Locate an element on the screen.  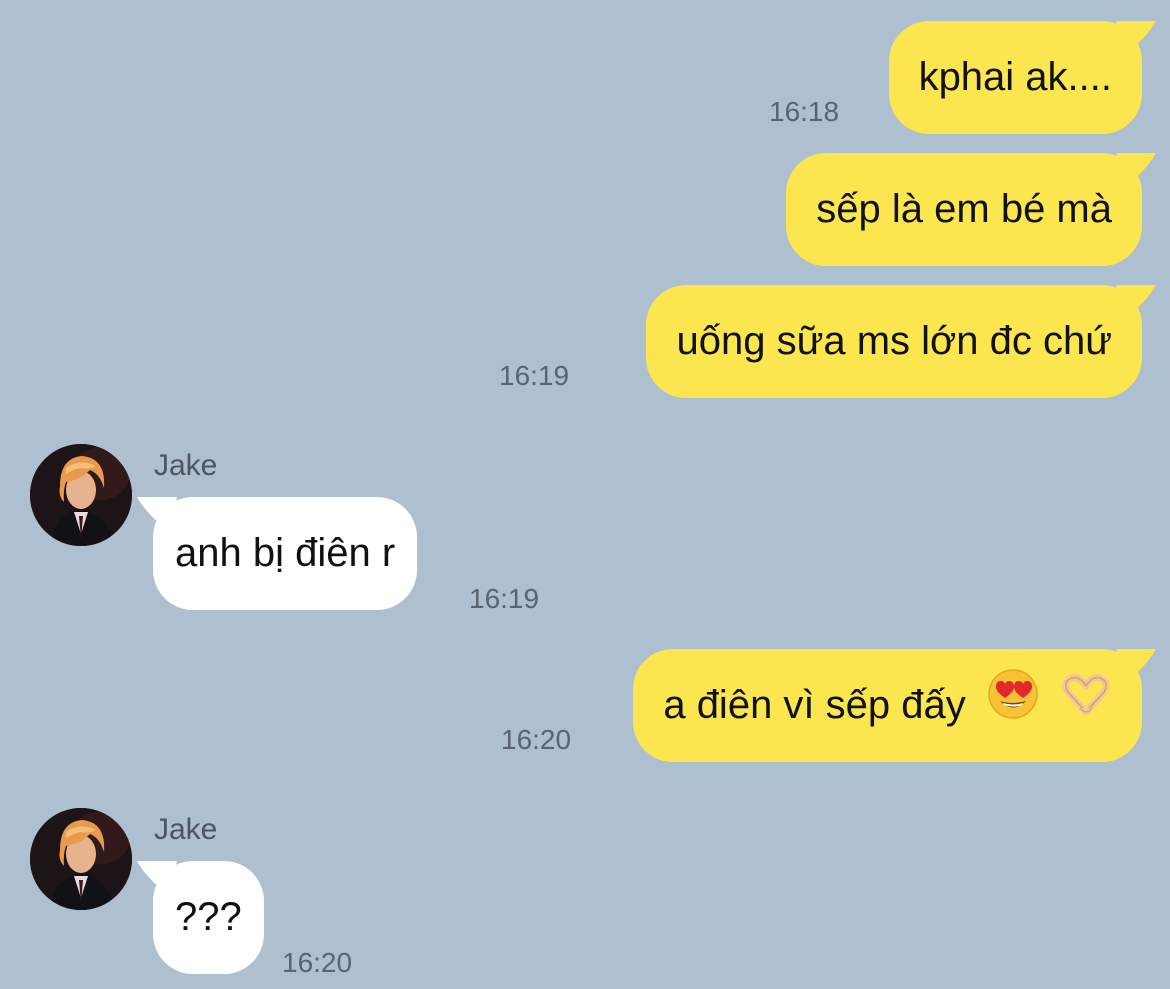
message-text: sếp là em bé mà is located at coordinates (964, 209).